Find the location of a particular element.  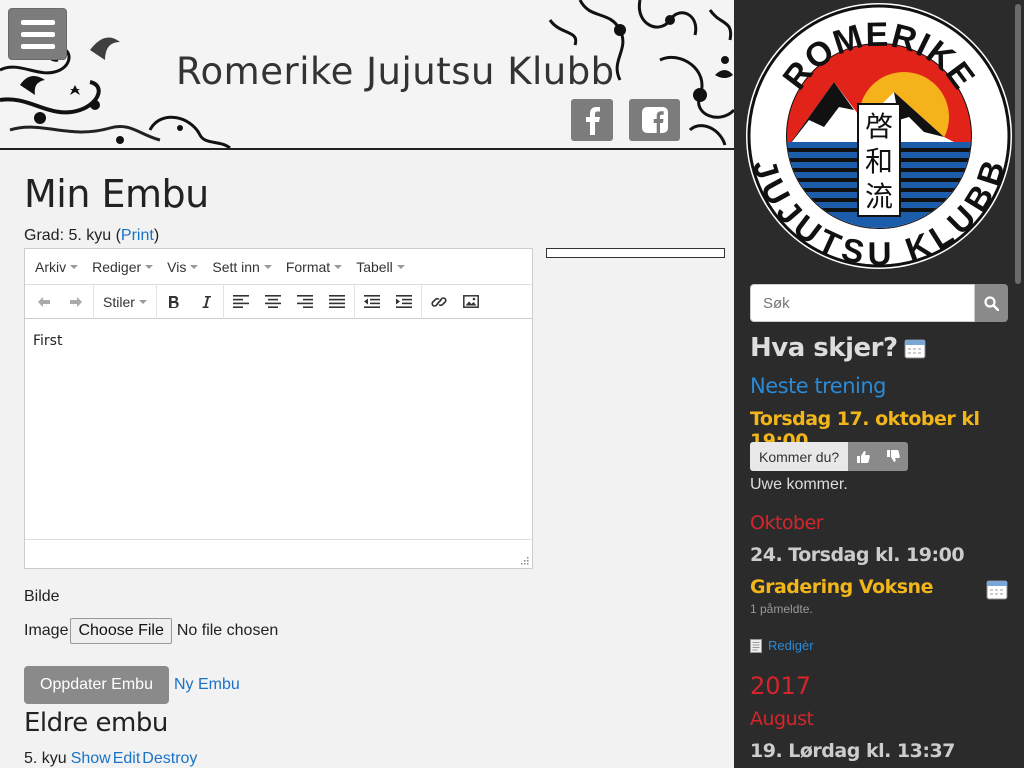

logo-kanji-2: 和 is located at coordinates (879, 161).